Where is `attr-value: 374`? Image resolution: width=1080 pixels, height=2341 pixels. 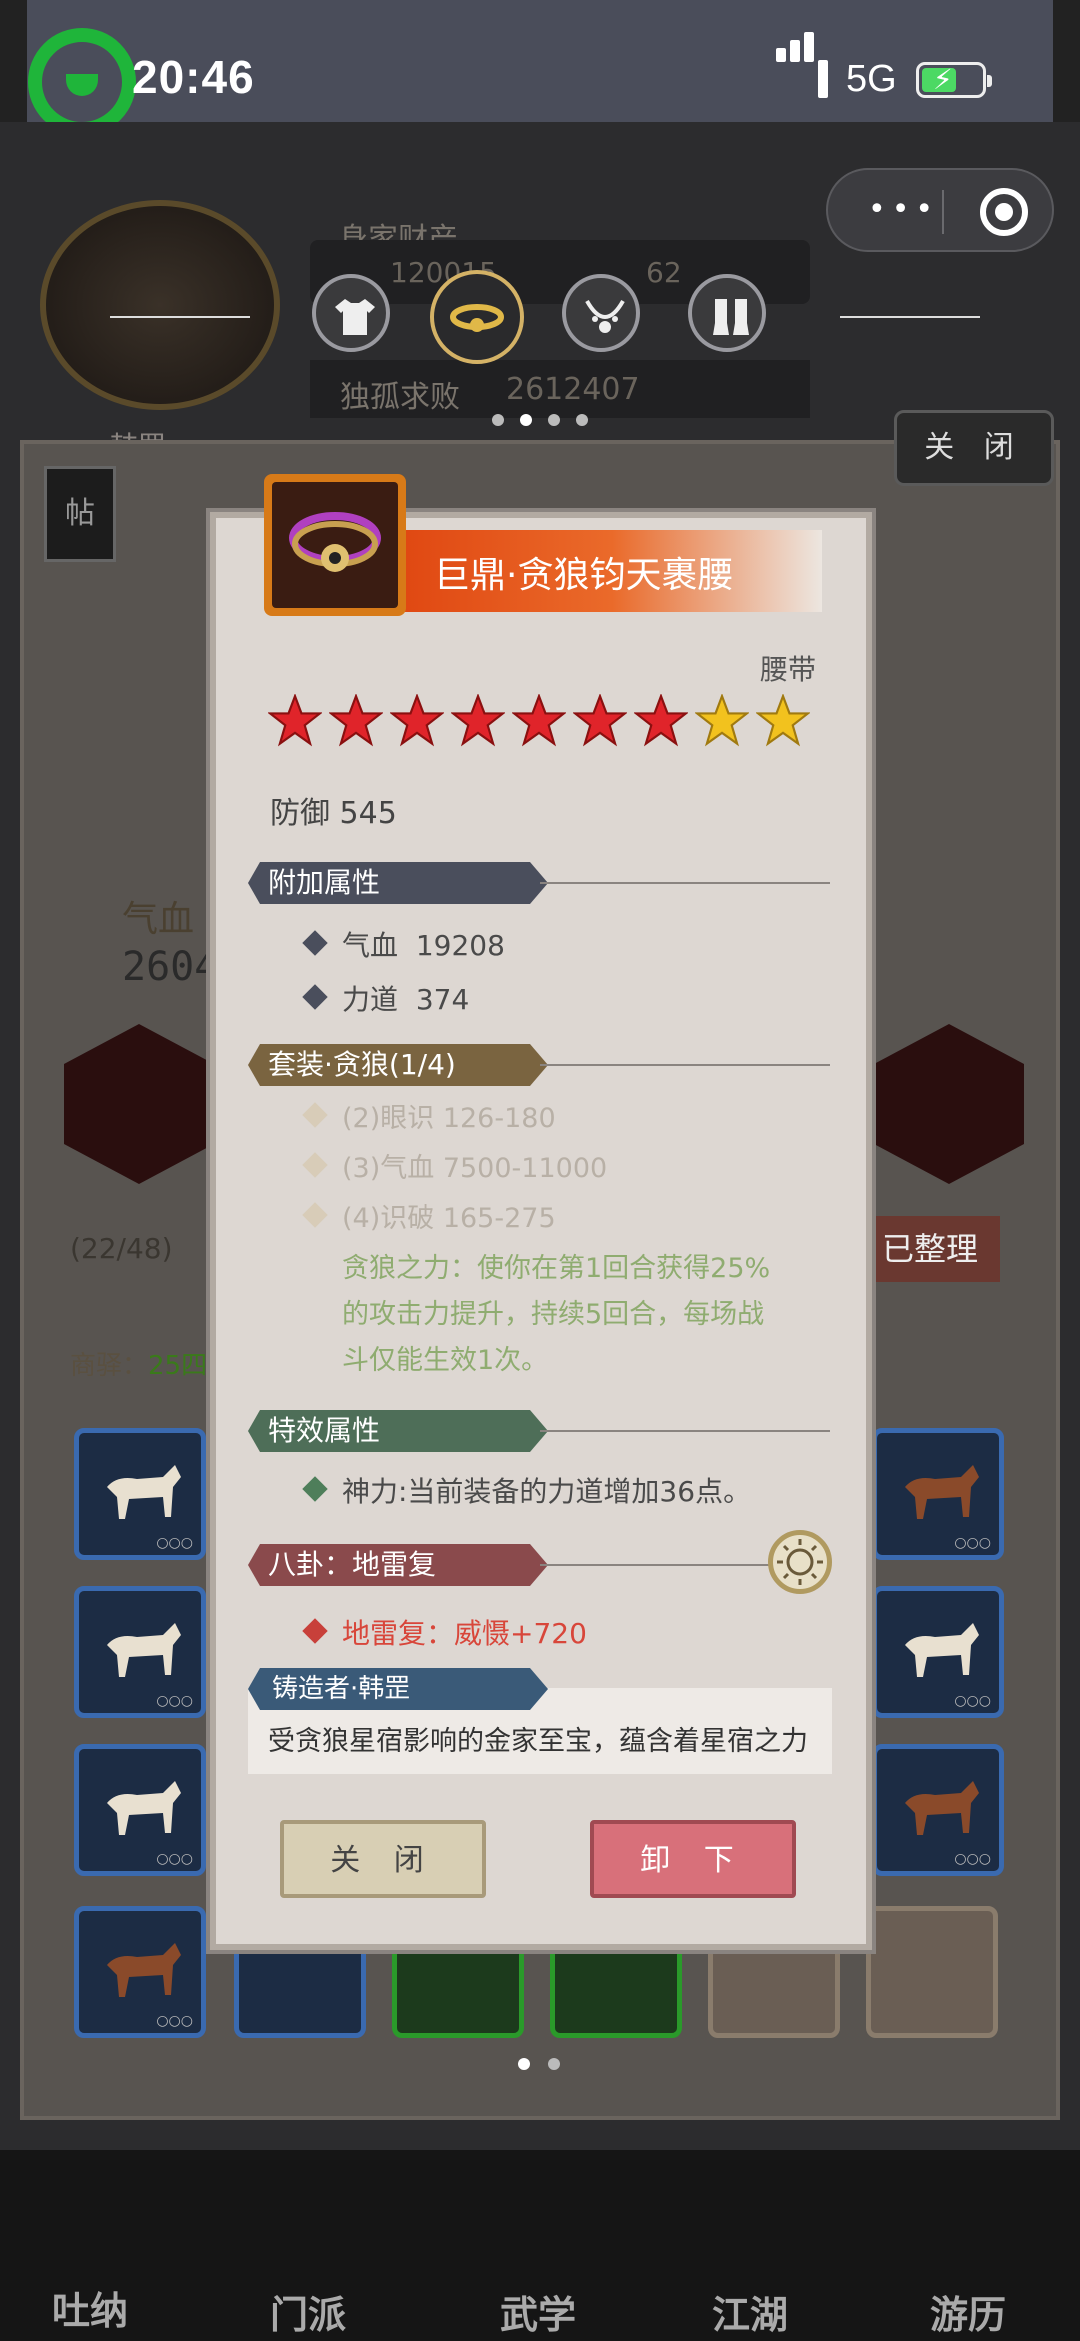
attr-value: 374 is located at coordinates (442, 999).